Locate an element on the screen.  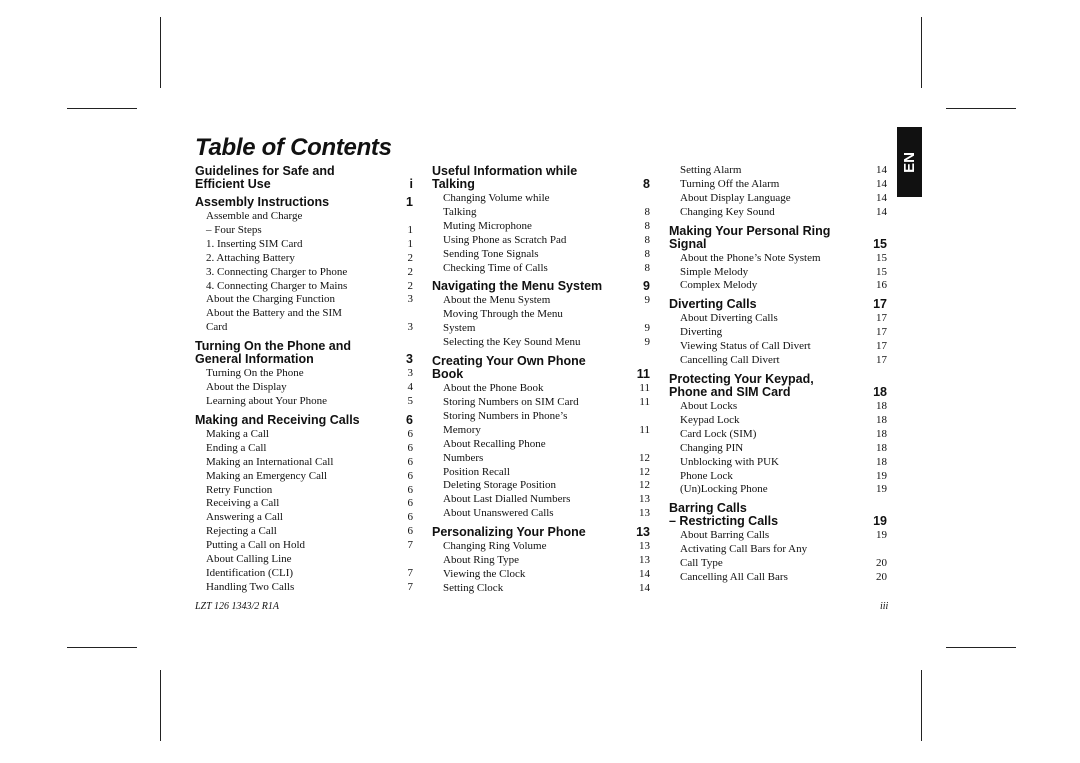
toc-entry-title: Viewing the Clock is located at coordinates (484, 575).